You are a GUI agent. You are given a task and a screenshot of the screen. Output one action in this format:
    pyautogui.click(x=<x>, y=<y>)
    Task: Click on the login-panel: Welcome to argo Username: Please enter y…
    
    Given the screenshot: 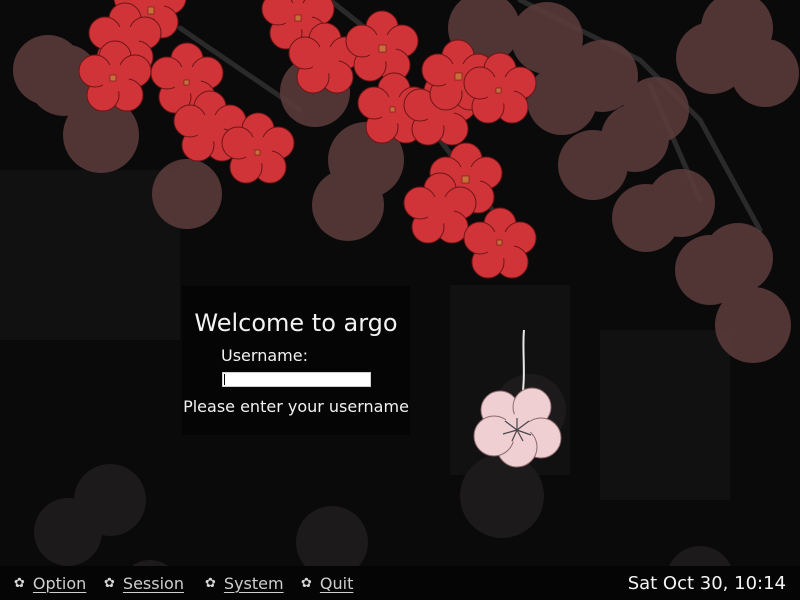 What is the action you would take?
    pyautogui.click(x=296, y=360)
    